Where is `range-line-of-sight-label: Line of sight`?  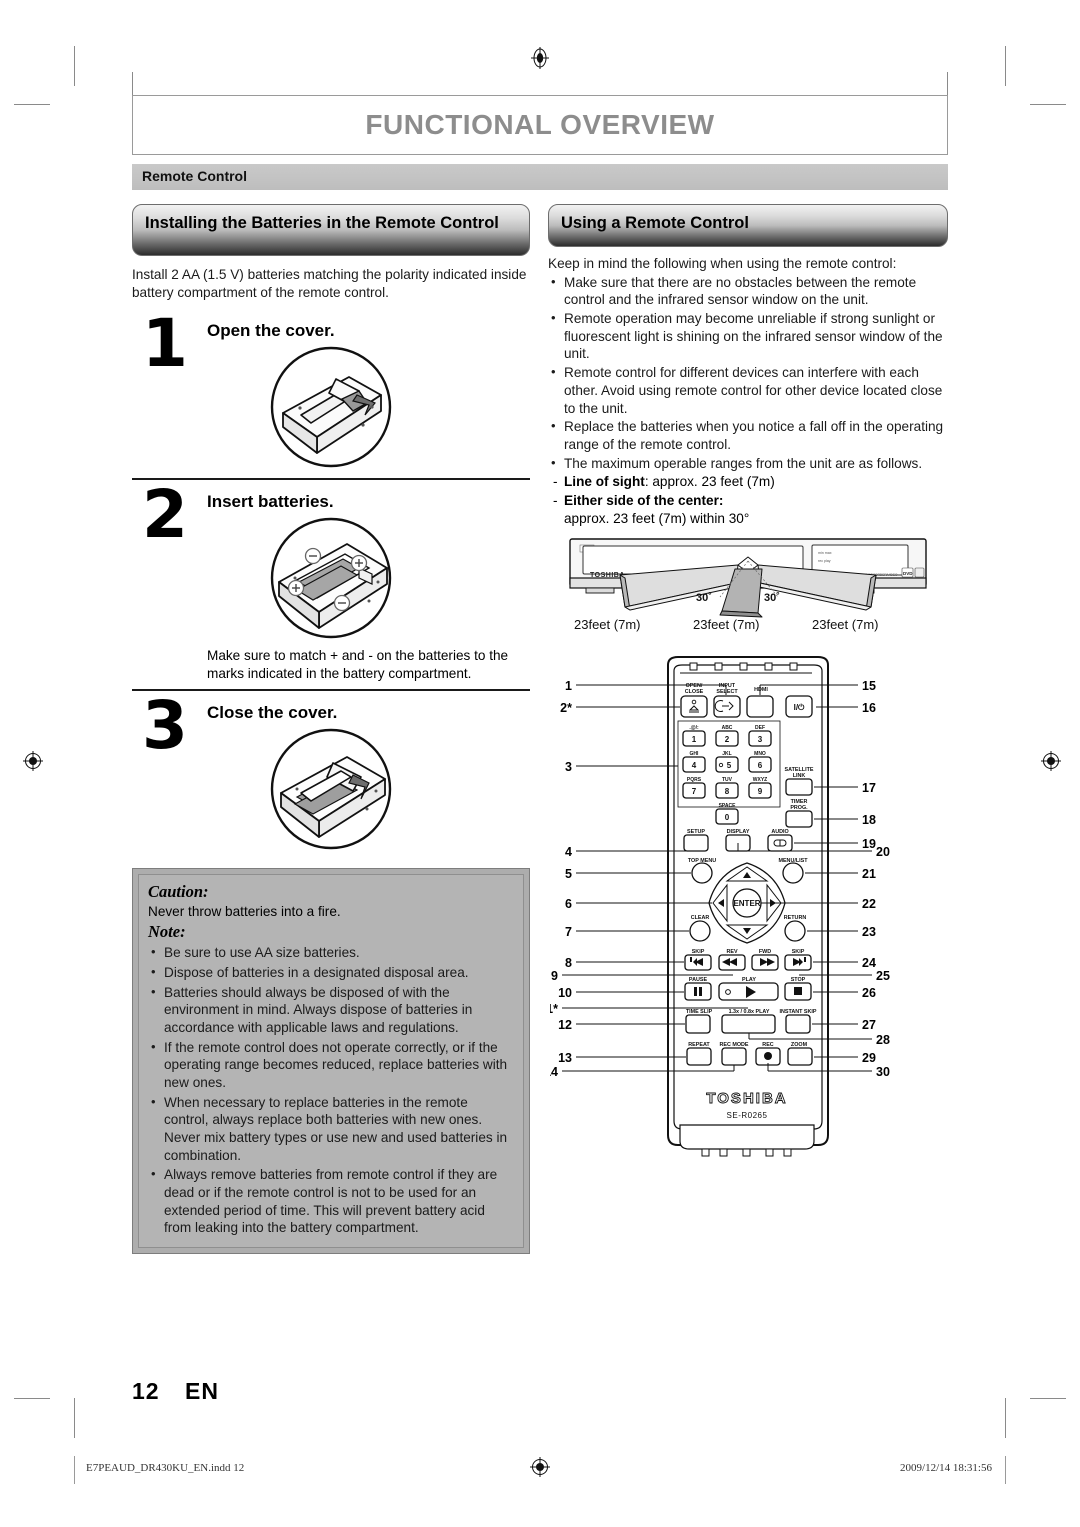
range-line-of-sight-label: Line of sight is located at coordinates (604, 482).